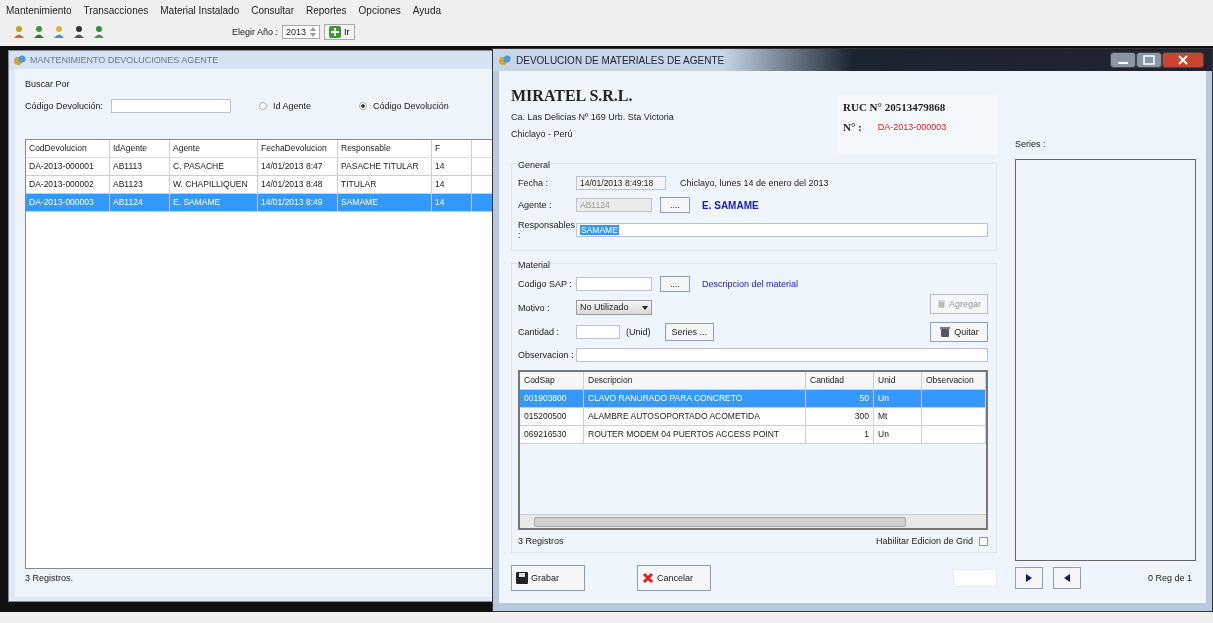 Image resolution: width=1213 pixels, height=623 pixels. Describe the element at coordinates (64, 106) in the screenshot. I see `field-label: Código Devolución:` at that location.